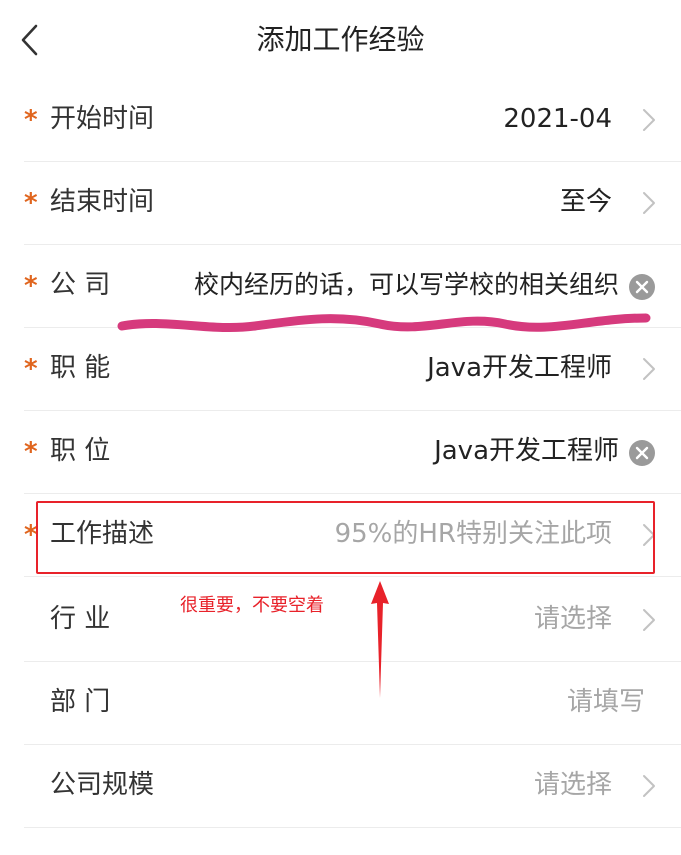 Image resolution: width=681 pixels, height=855 pixels. I want to click on company-row: * 公 司 校内经历的话，可以写学校的相关组织, so click(352, 286).